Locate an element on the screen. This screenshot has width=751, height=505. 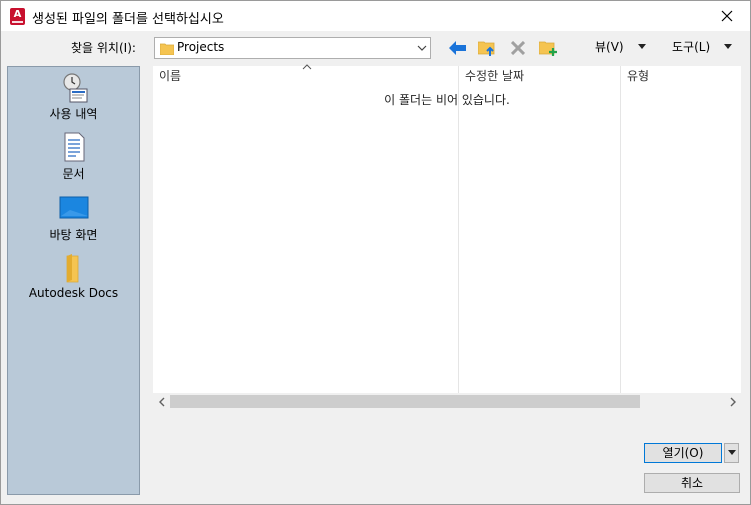
cancel-button: 취소 is located at coordinates (692, 483).